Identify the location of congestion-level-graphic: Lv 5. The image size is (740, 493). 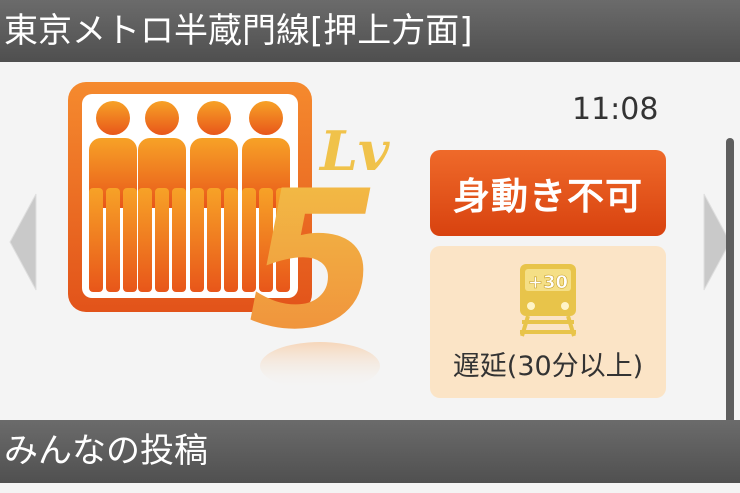
(325, 255).